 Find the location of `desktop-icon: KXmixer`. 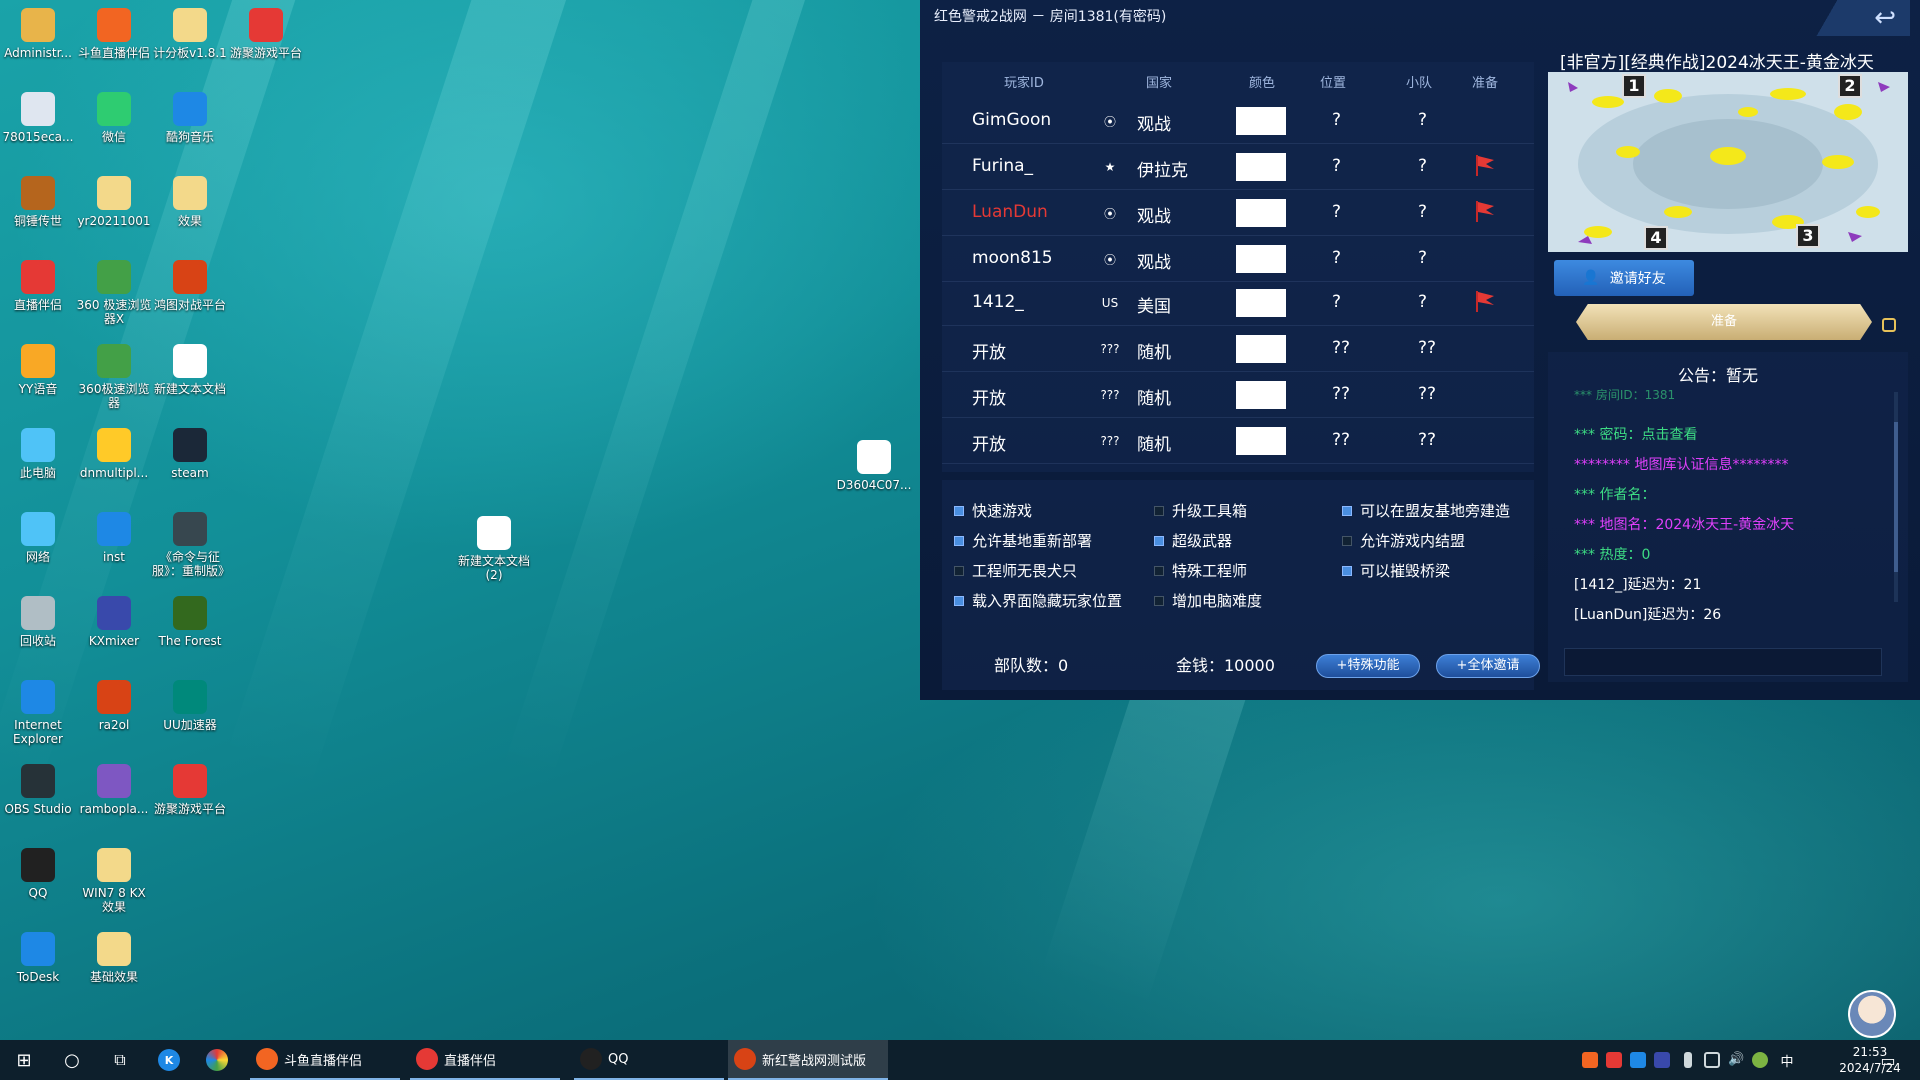

desktop-icon: KXmixer is located at coordinates (114, 622).